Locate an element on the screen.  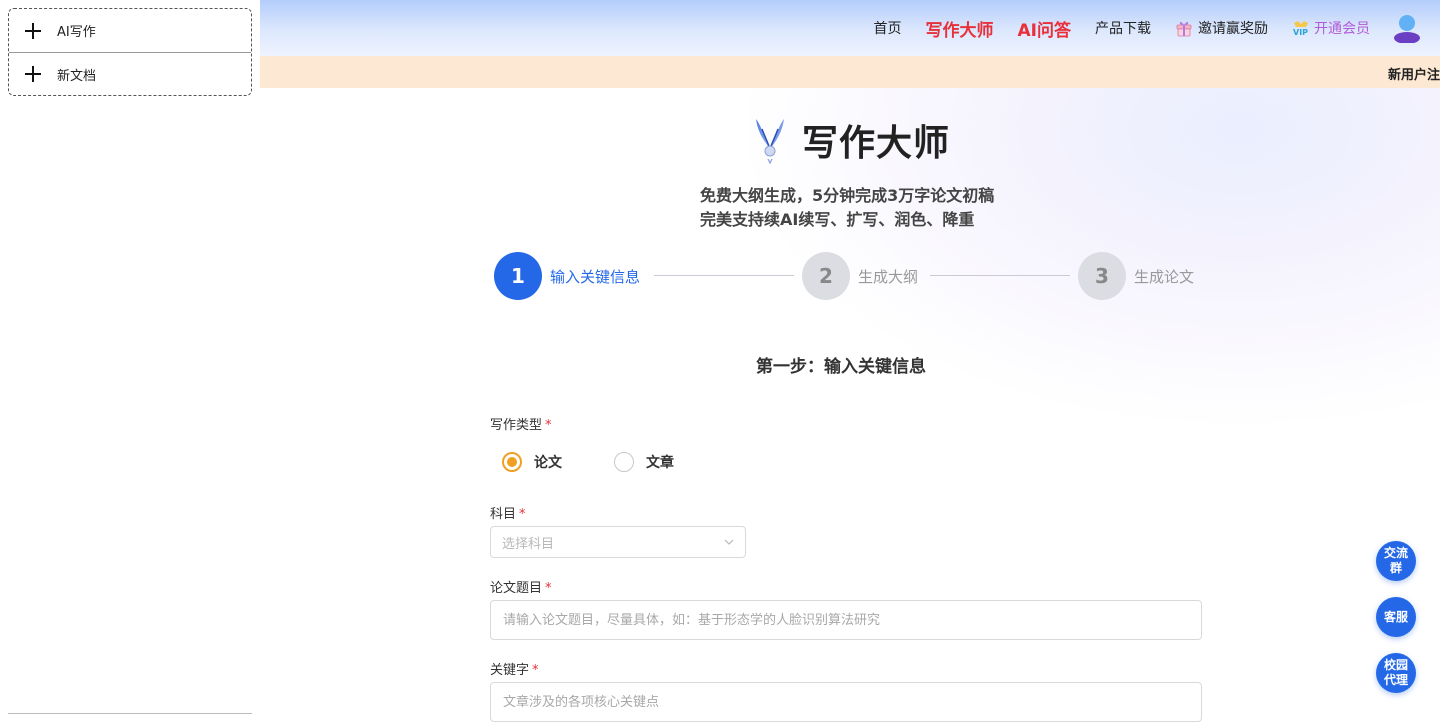
brand-title: 写作大师 is located at coordinates (876, 143).